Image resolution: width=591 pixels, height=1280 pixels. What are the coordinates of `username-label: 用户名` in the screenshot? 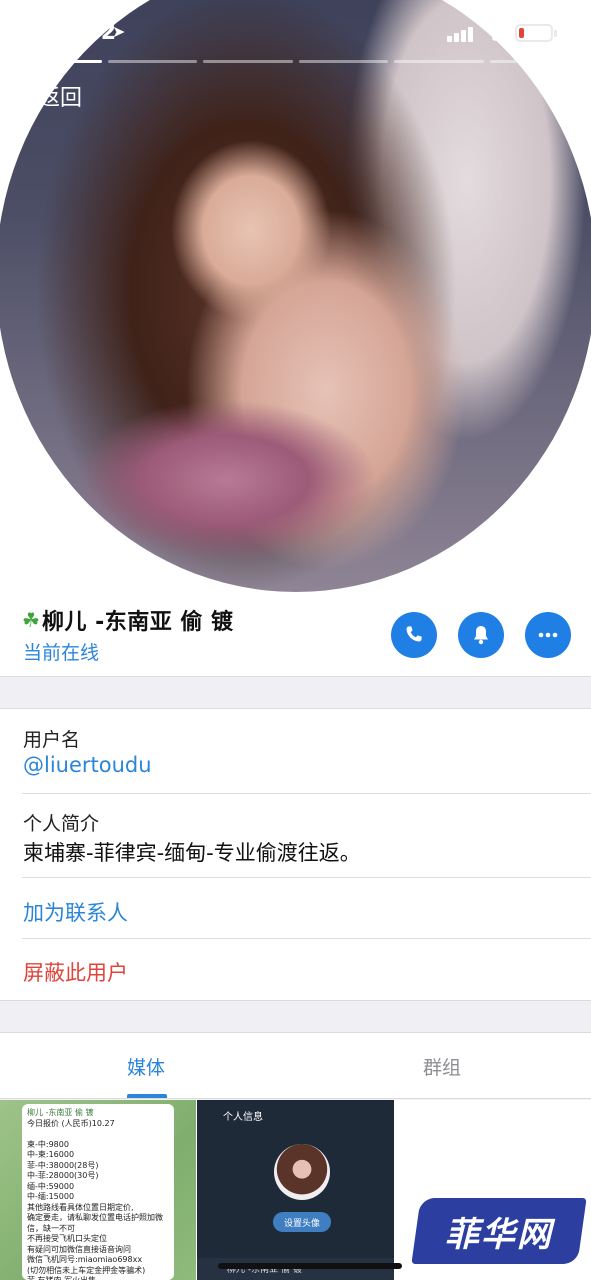 It's located at (52, 740).